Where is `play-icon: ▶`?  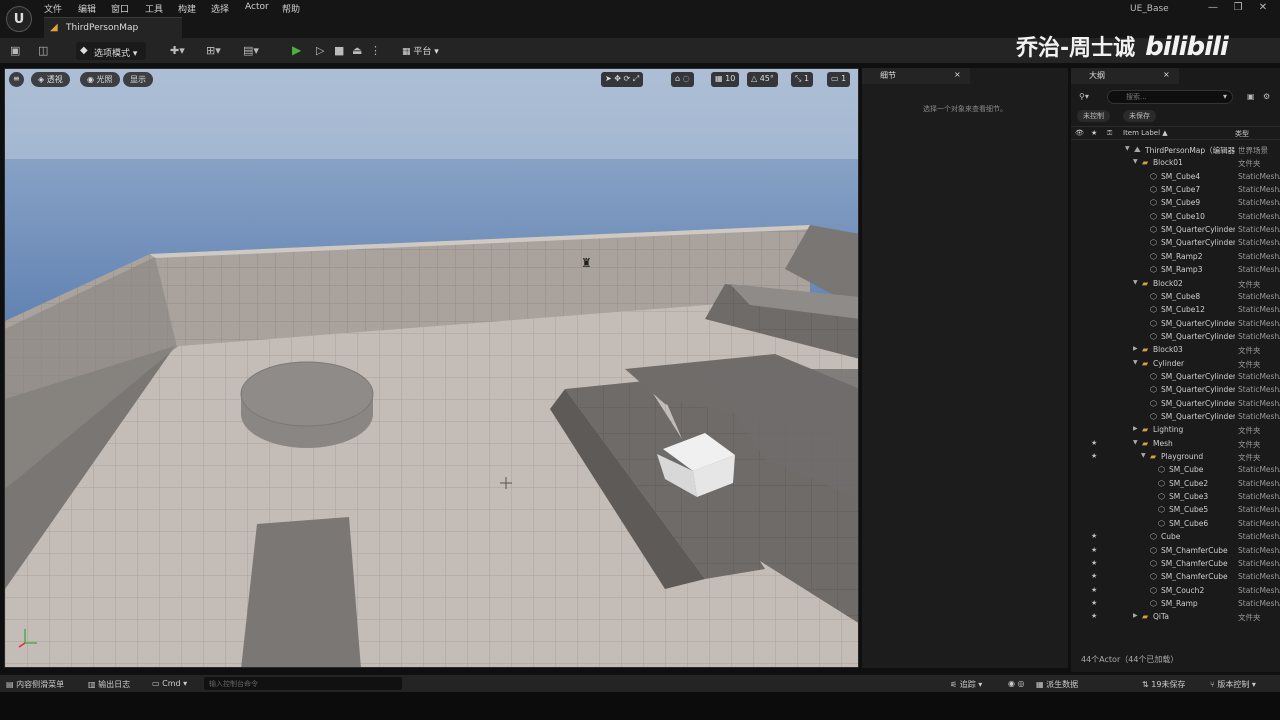
play-icon: ▶ is located at coordinates (299, 50).